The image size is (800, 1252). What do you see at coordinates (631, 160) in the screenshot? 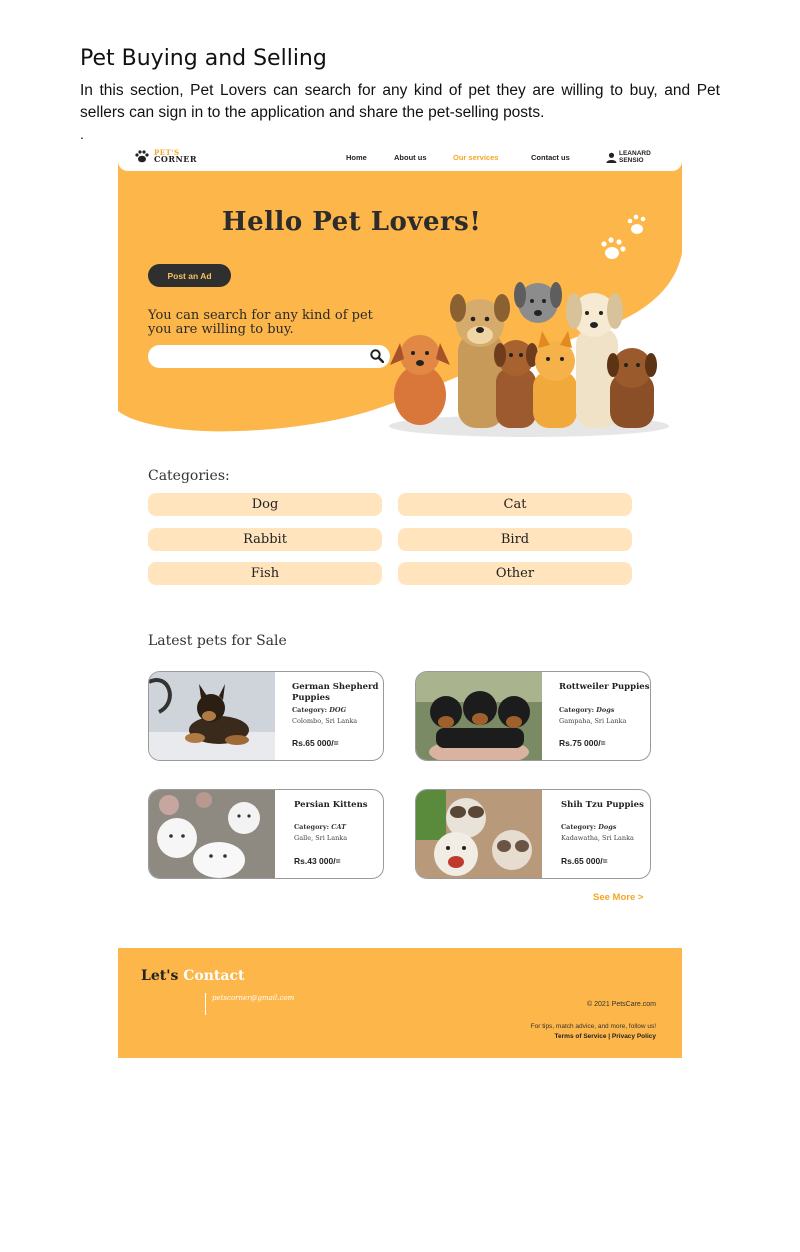
I see `user-last-name: SENSIO` at bounding box center [631, 160].